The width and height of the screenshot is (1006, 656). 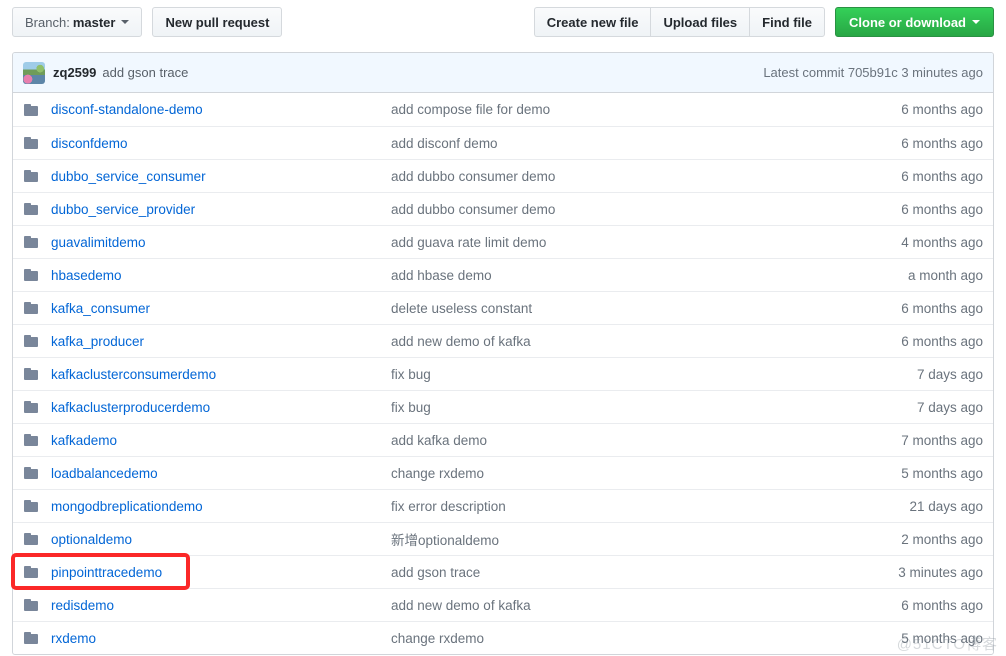 I want to click on file-name-link: mongodbreplicationdemo, so click(x=127, y=506).